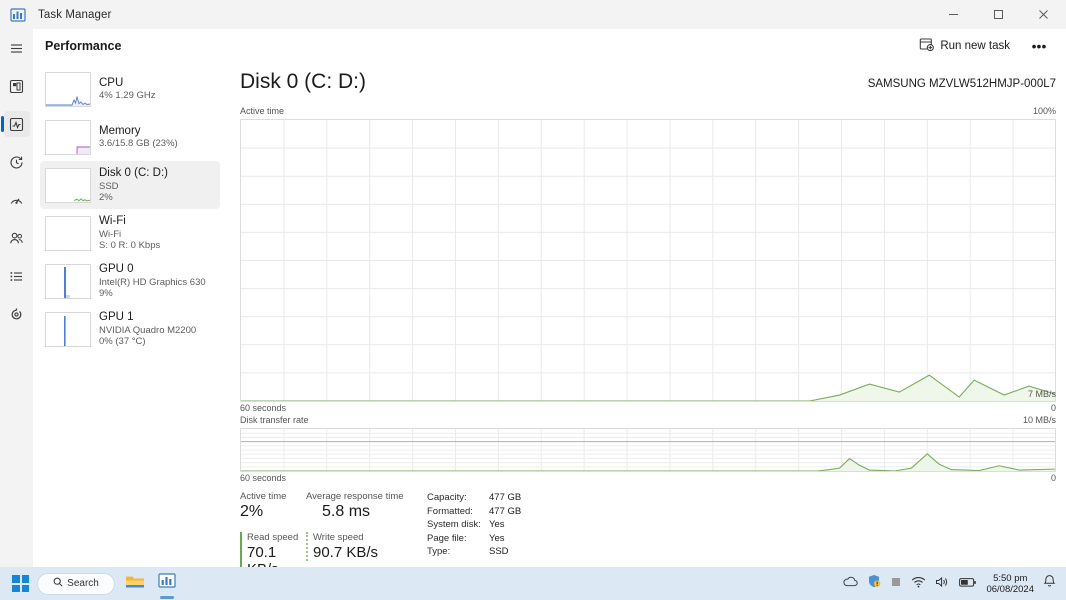 The height and width of the screenshot is (600, 1066). What do you see at coordinates (262, 111) in the screenshot?
I see `graph1-label: Active time` at bounding box center [262, 111].